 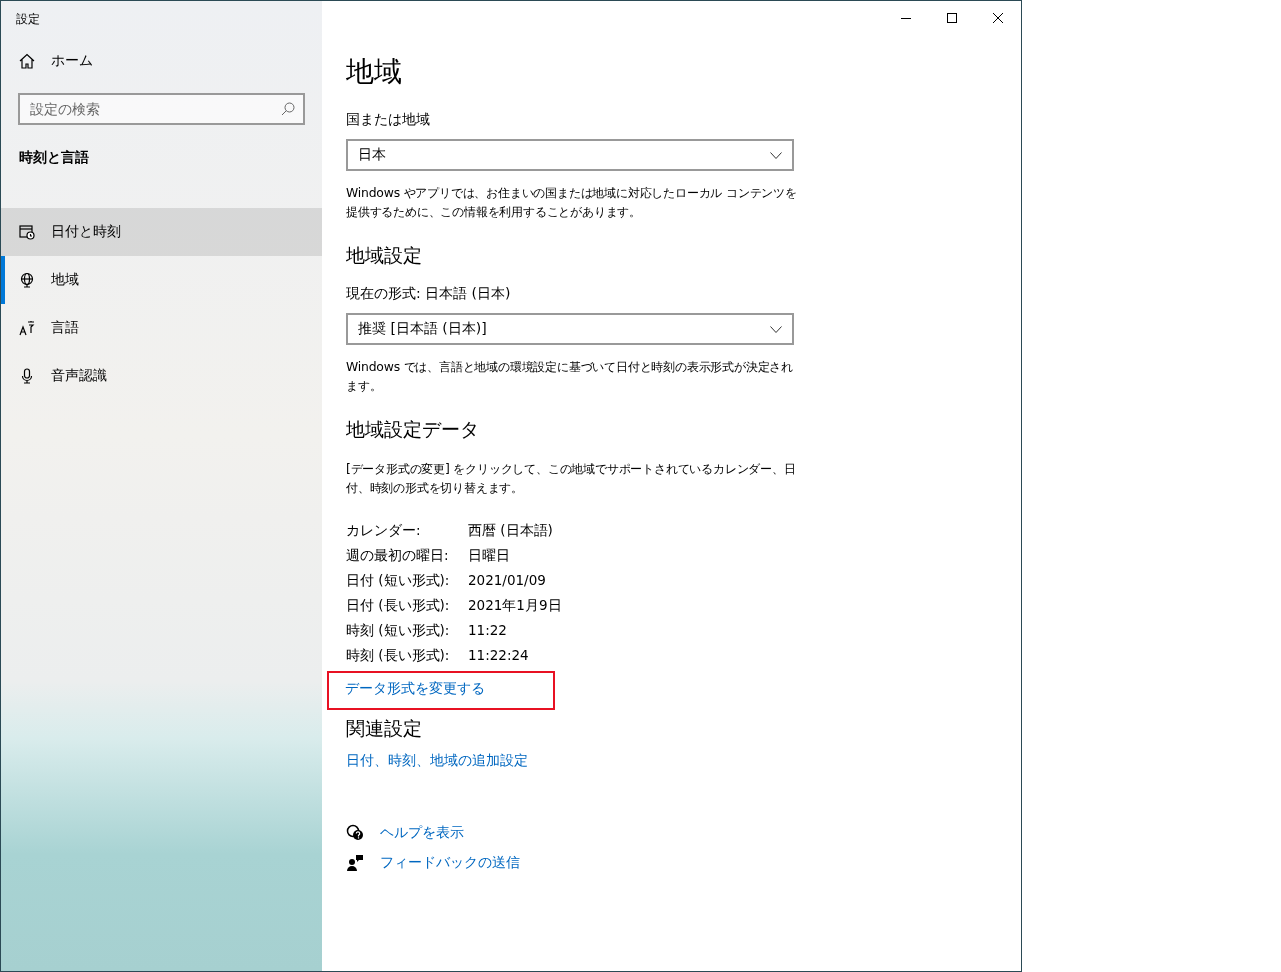 What do you see at coordinates (384, 728) in the screenshot?
I see `section-heading: 関連設定` at bounding box center [384, 728].